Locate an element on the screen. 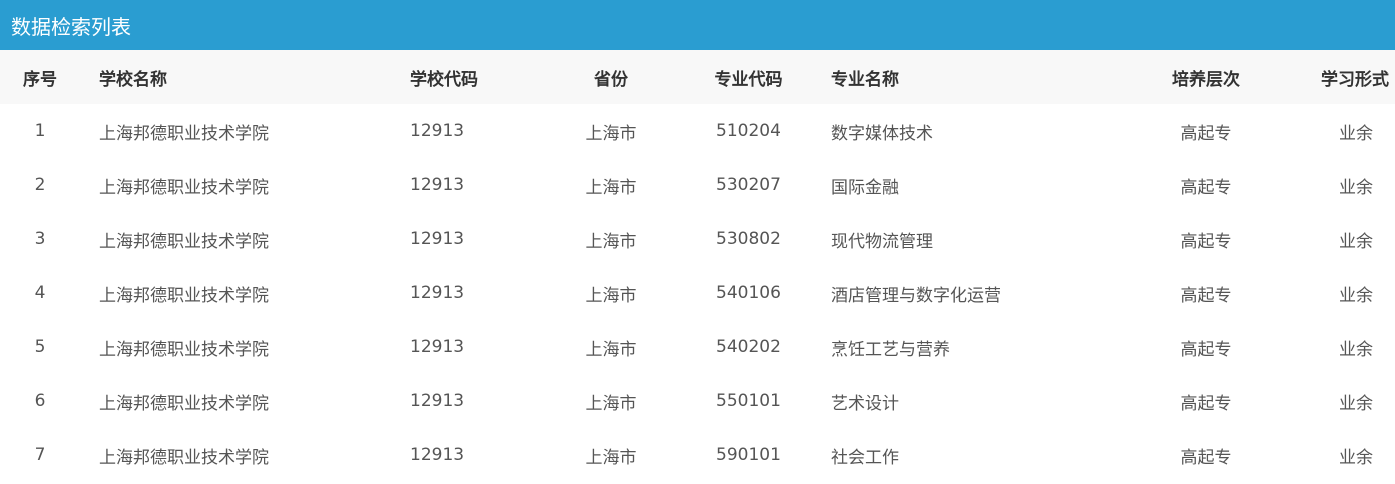 The height and width of the screenshot is (484, 1395). column-header-index: 序号 is located at coordinates (40, 77).